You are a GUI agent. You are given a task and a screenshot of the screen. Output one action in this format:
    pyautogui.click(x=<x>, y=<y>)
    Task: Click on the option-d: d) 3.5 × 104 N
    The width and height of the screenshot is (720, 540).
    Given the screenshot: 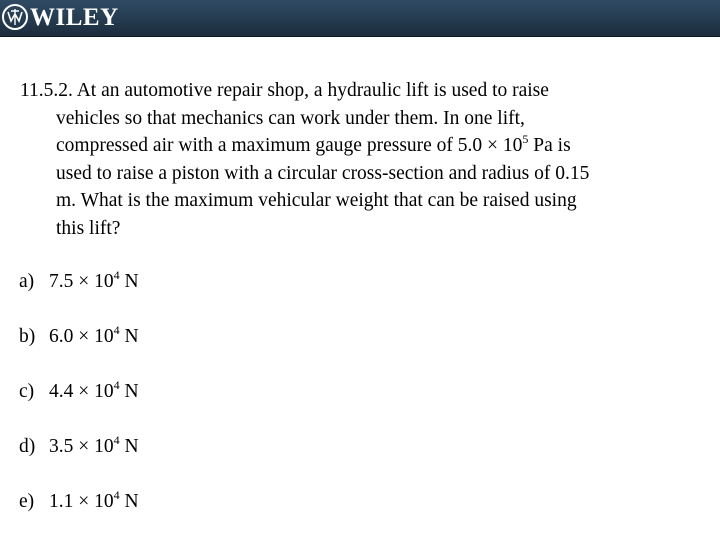 What is the action you would take?
    pyautogui.click(x=79, y=446)
    